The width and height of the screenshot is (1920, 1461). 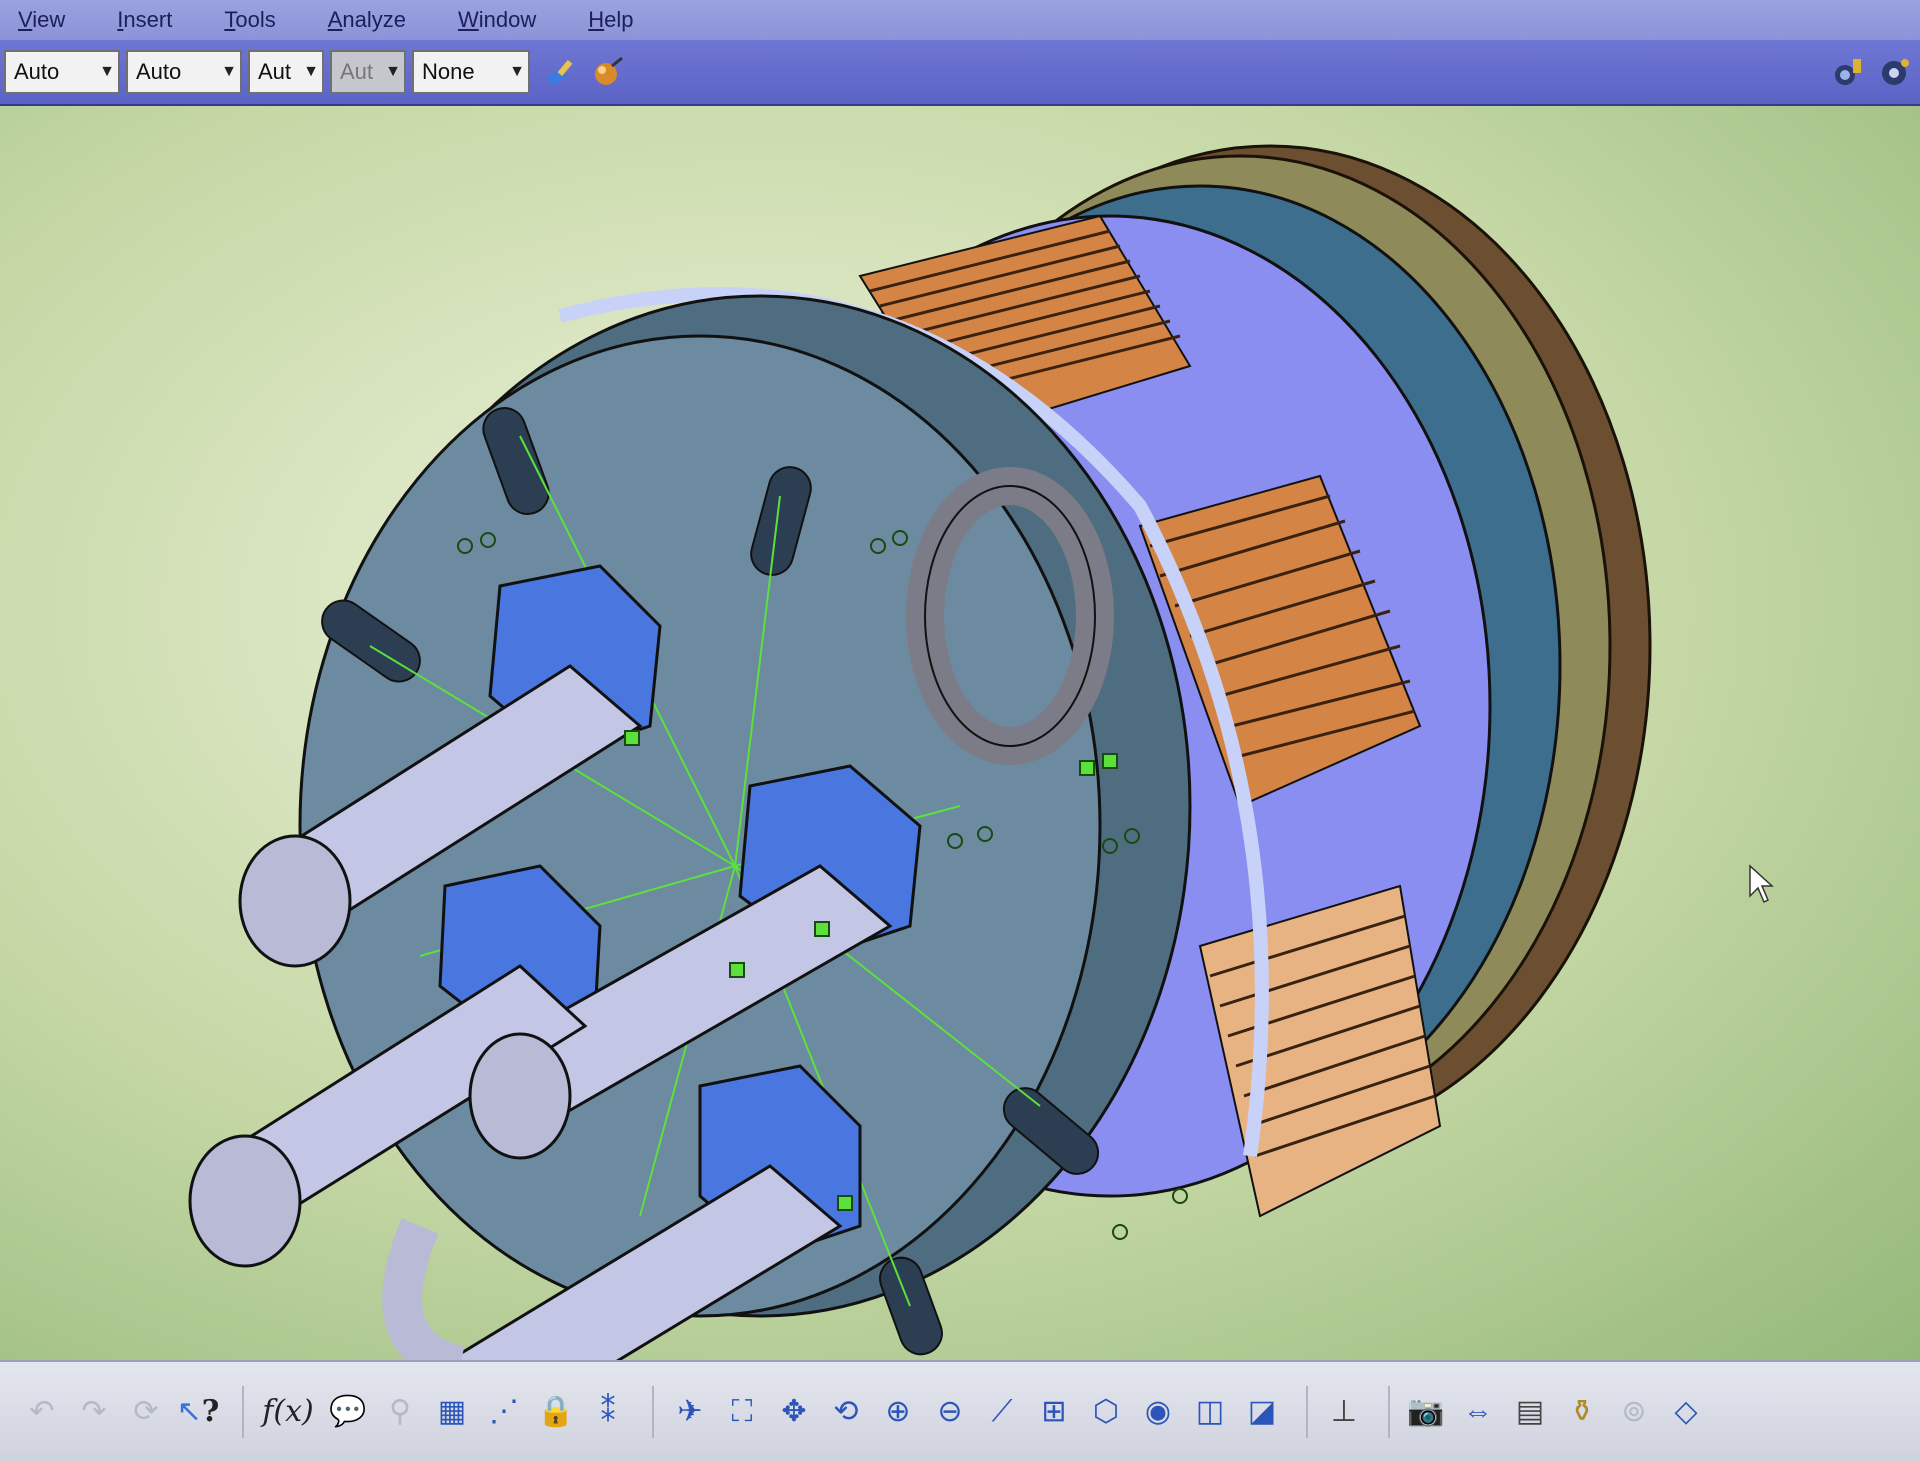 What do you see at coordinates (1002, 1412) in the screenshot?
I see `normal-view-icon: ⟋` at bounding box center [1002, 1412].